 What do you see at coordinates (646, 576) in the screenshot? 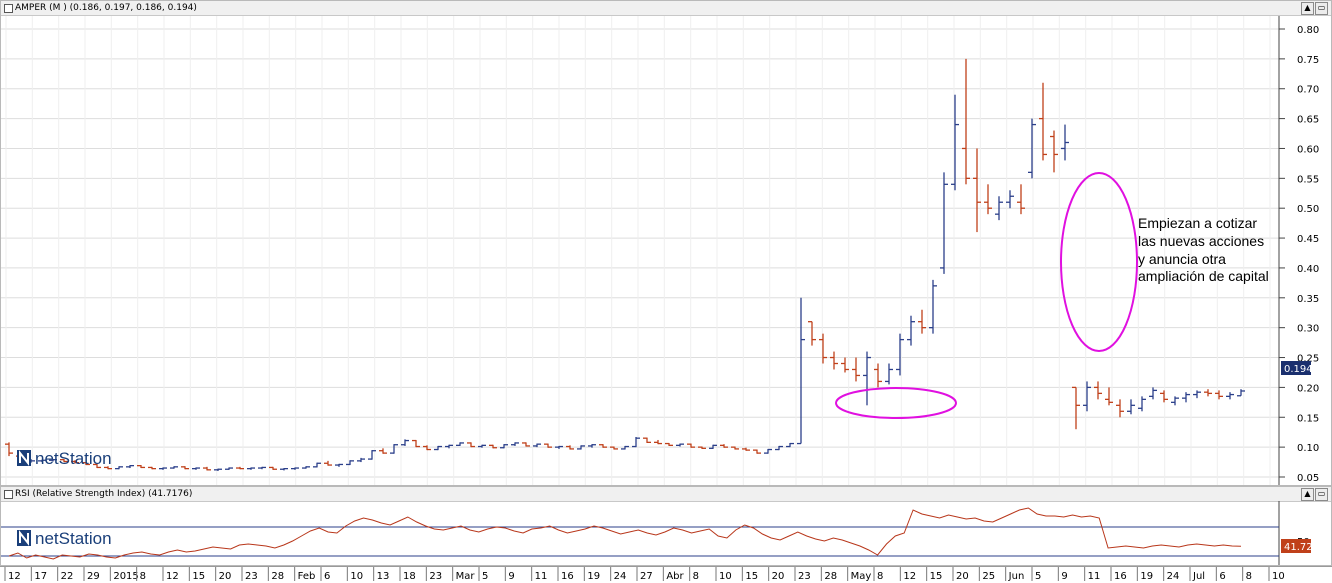
I see `time-axis-label: 27` at bounding box center [646, 576].